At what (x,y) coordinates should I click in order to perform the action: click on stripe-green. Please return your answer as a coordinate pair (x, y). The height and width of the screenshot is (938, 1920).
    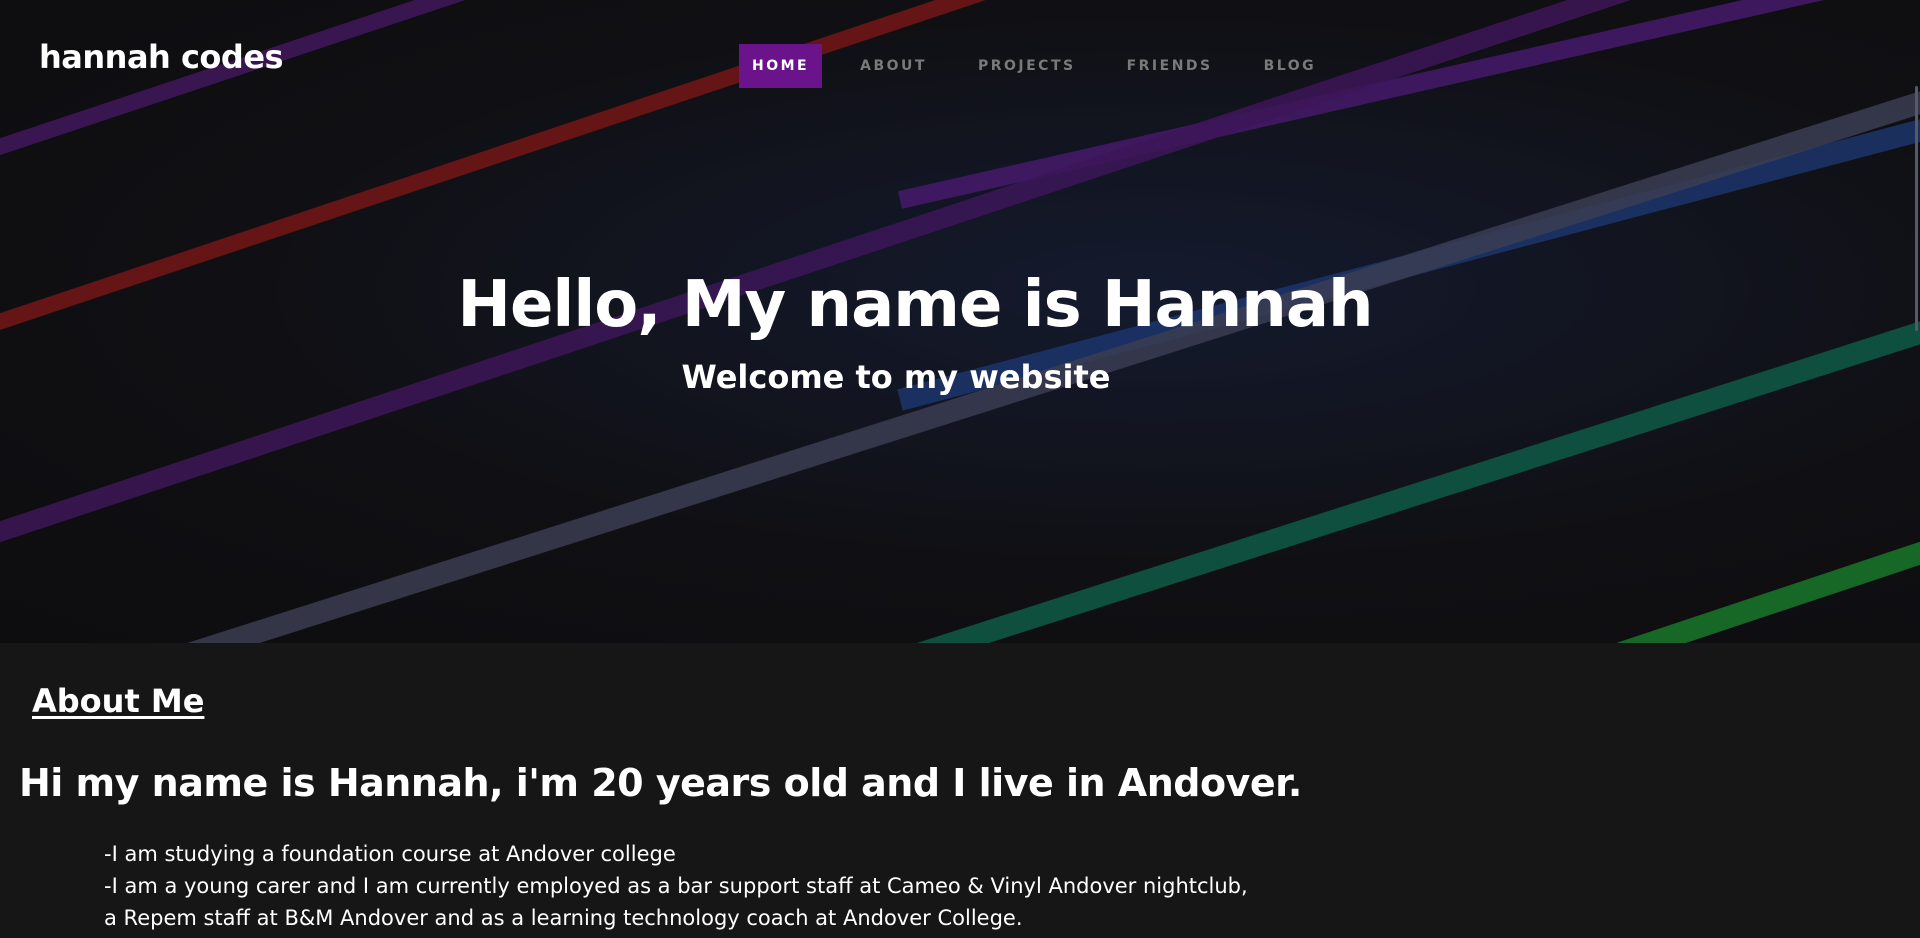
    Looking at the image, I should click on (1768, 592).